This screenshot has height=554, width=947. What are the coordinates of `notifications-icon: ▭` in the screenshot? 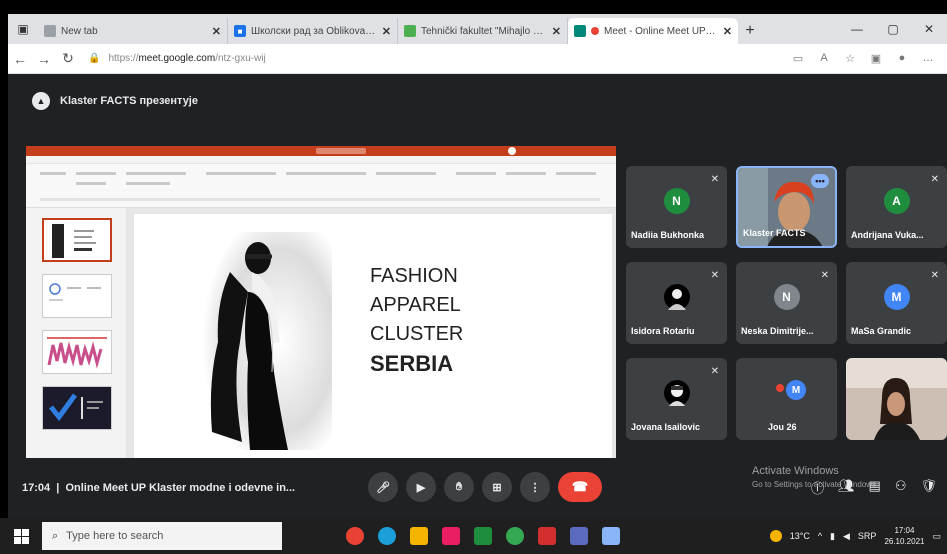 It's located at (936, 536).